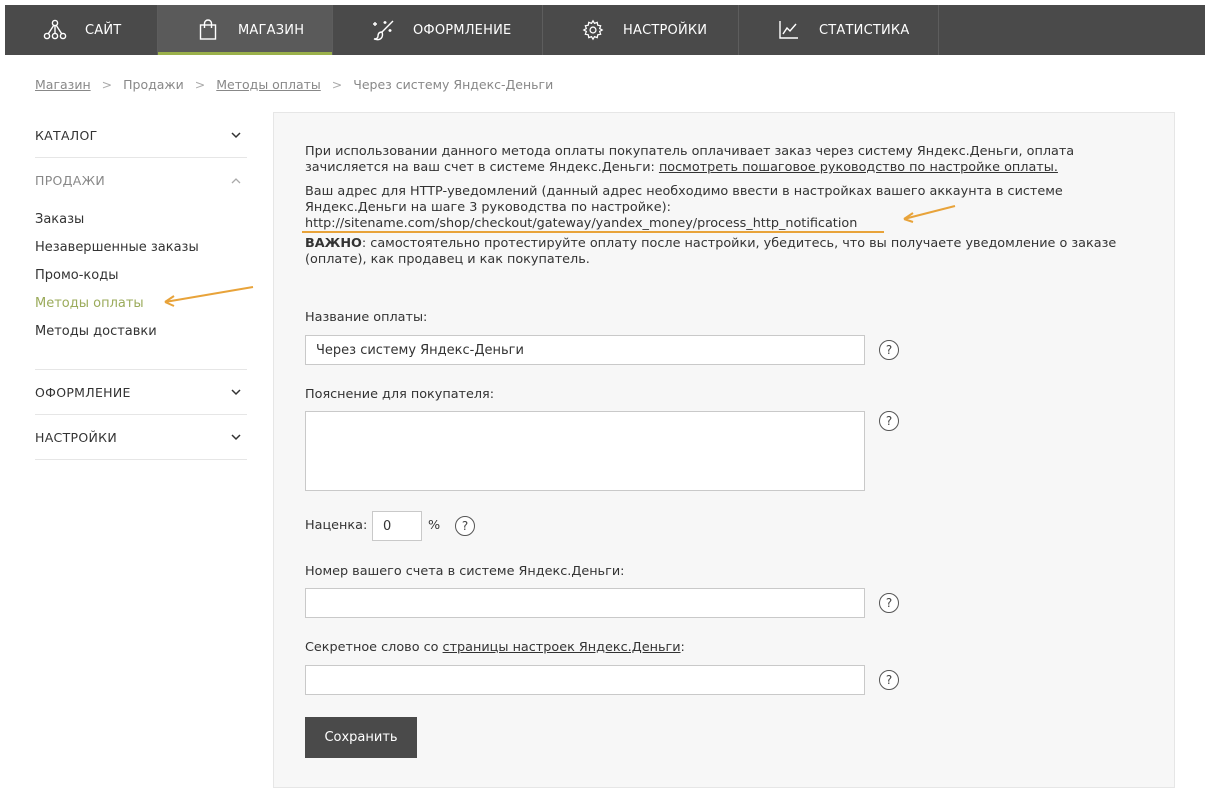 The height and width of the screenshot is (796, 1210). Describe the element at coordinates (333, 243) in the screenshot. I see `important-label: ВАЖНО` at that location.